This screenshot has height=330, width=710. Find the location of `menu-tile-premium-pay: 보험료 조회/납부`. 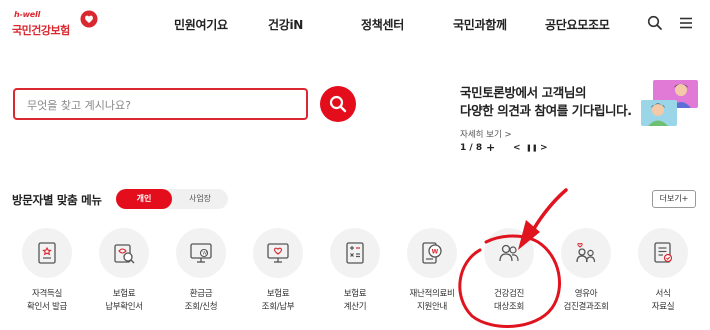

menu-tile-premium-pay: 보험료 조회/납부 is located at coordinates (278, 276).